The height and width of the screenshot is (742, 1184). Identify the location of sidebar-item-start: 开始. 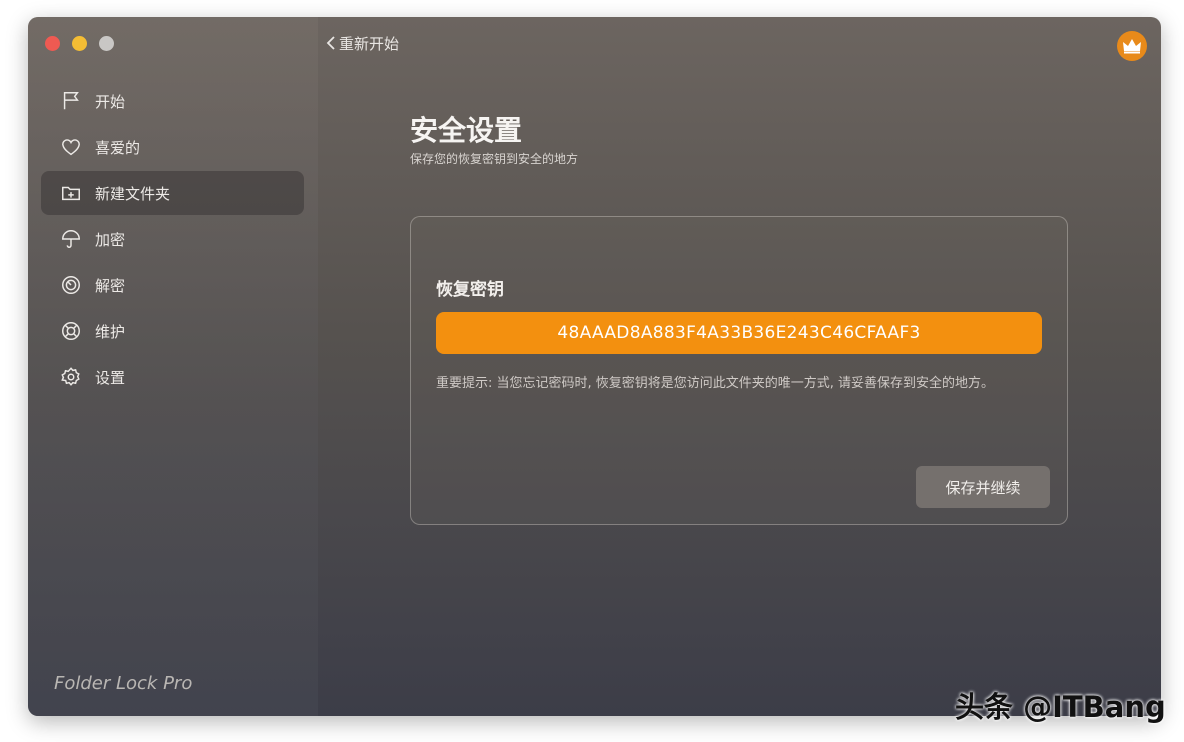
(172, 101).